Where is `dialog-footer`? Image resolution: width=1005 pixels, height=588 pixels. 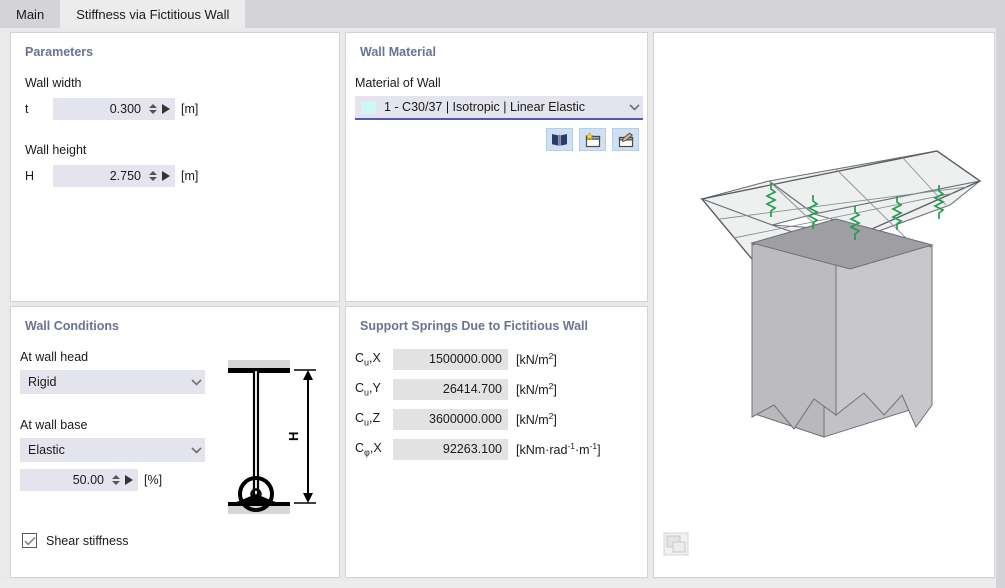
dialog-footer is located at coordinates (498, 584).